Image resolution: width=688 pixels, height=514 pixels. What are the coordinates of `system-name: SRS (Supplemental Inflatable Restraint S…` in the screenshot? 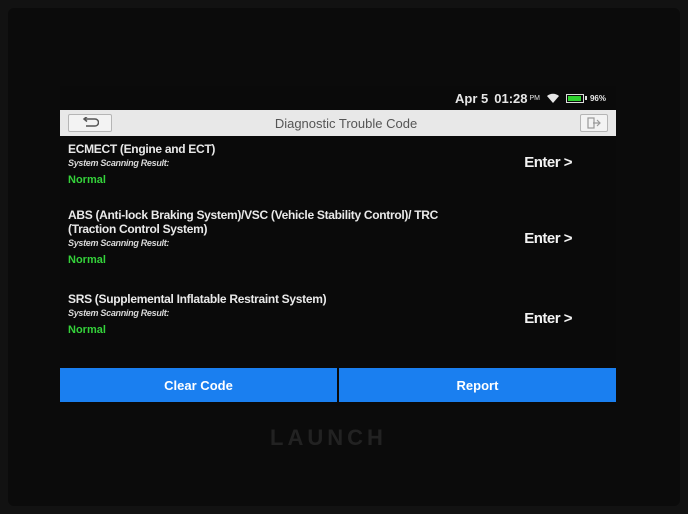 It's located at (197, 299).